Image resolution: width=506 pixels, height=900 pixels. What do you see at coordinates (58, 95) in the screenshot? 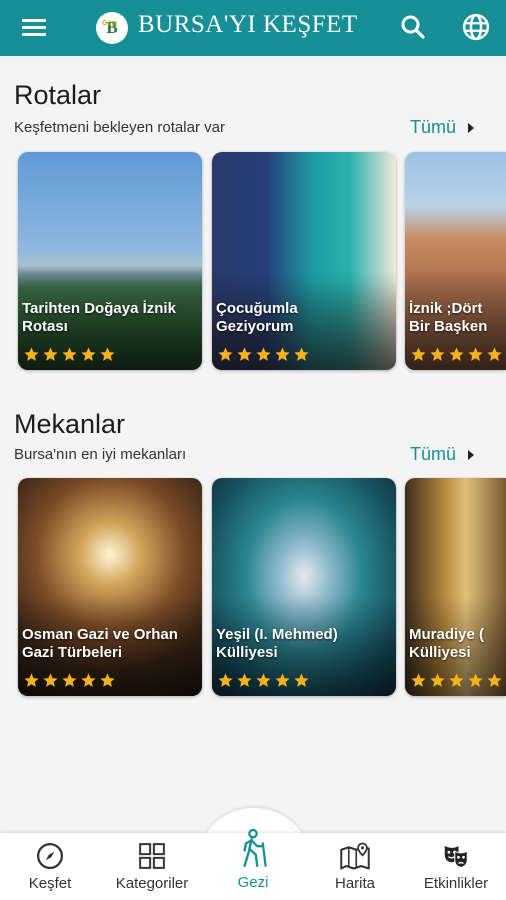
I see `routes-title: Rotalar` at bounding box center [58, 95].